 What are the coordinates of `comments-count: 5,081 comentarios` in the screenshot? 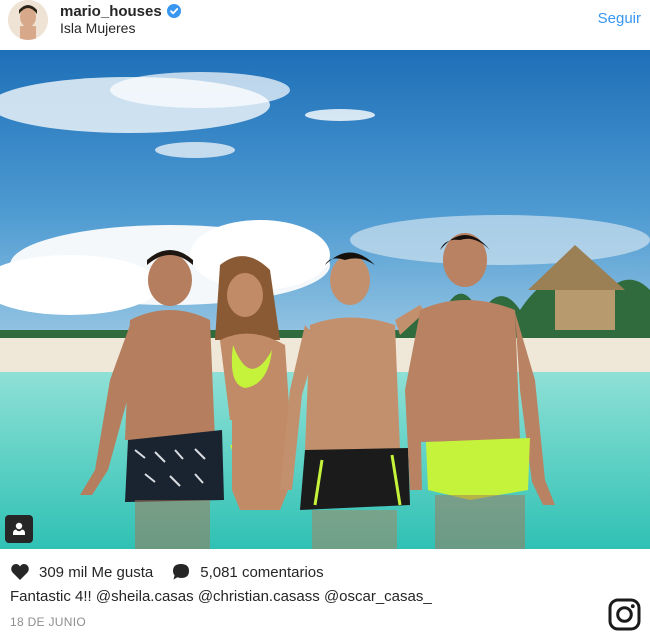 It's located at (261, 572).